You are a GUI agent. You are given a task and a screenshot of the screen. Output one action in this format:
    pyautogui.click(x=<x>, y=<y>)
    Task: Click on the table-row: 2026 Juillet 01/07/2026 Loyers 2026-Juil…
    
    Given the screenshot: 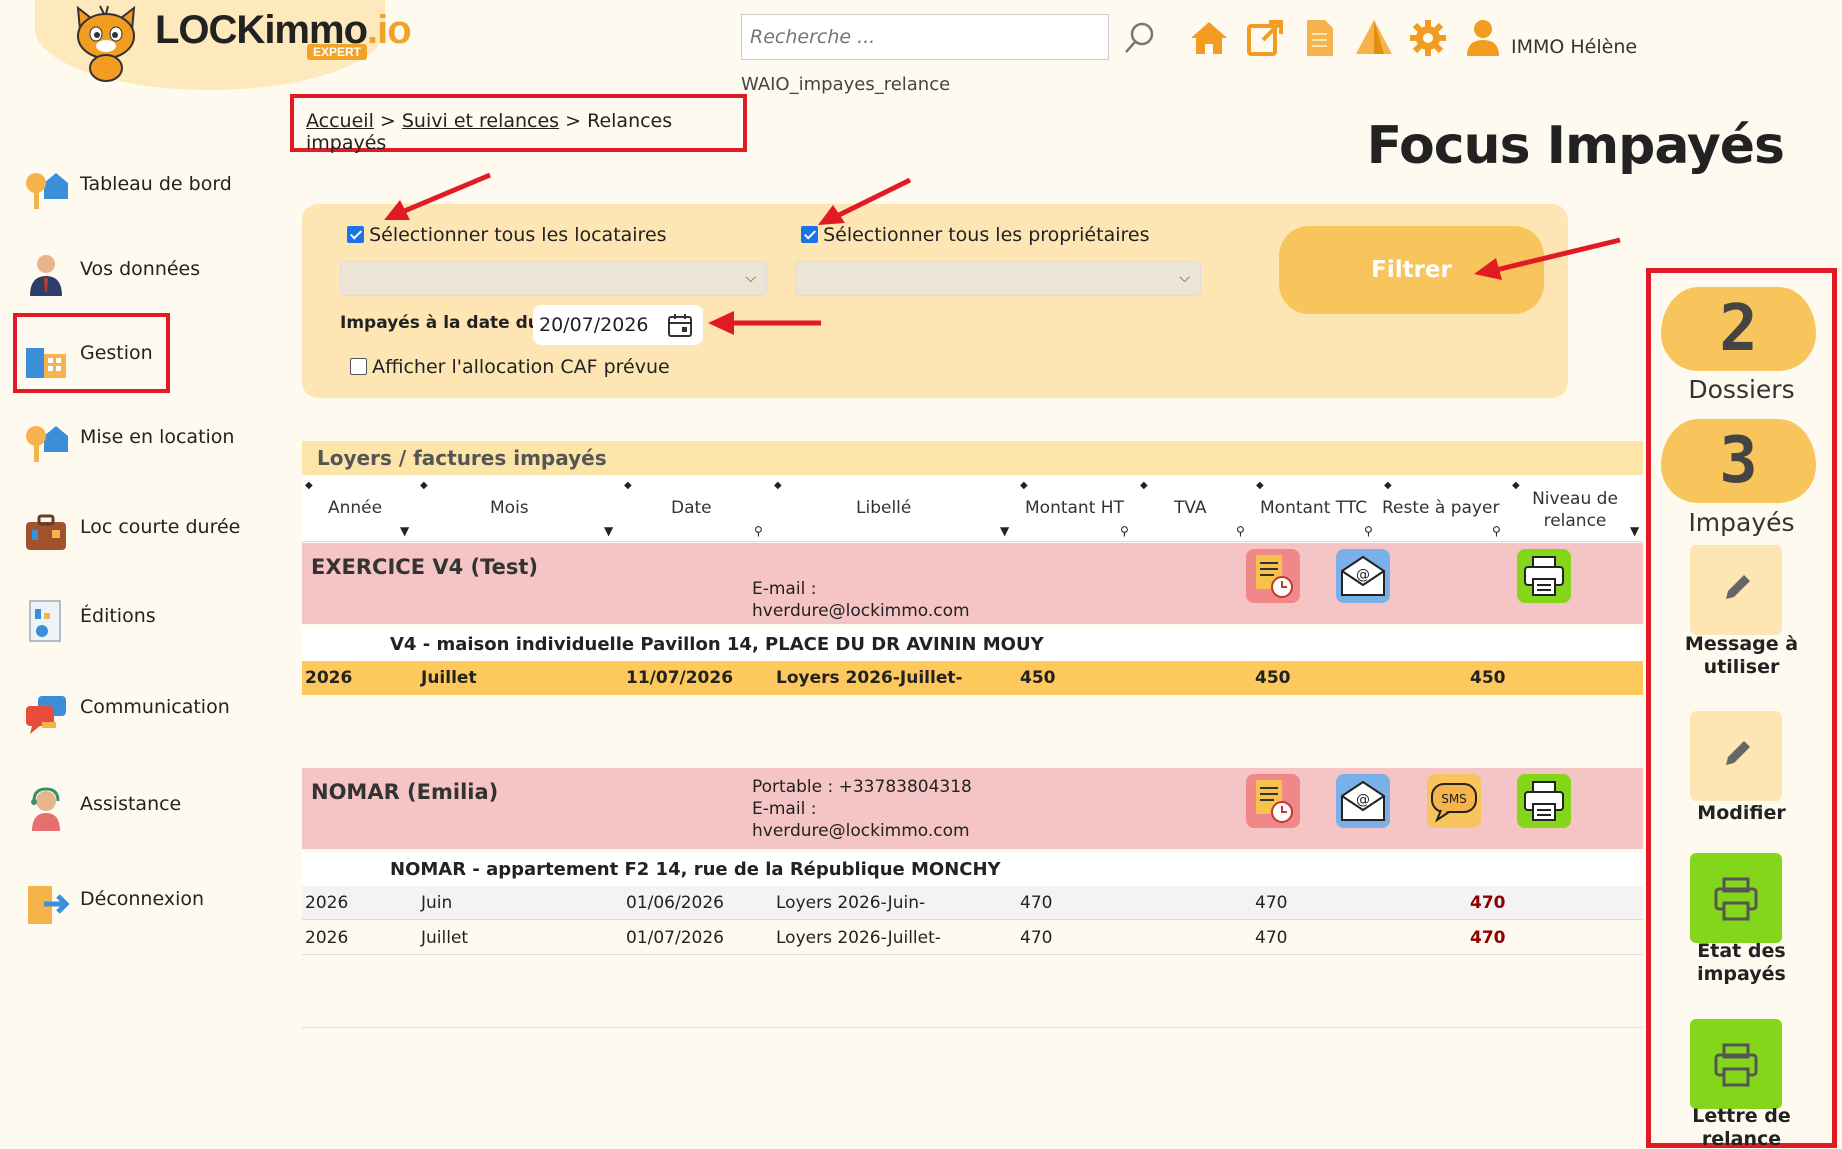 What is the action you would take?
    pyautogui.click(x=972, y=938)
    